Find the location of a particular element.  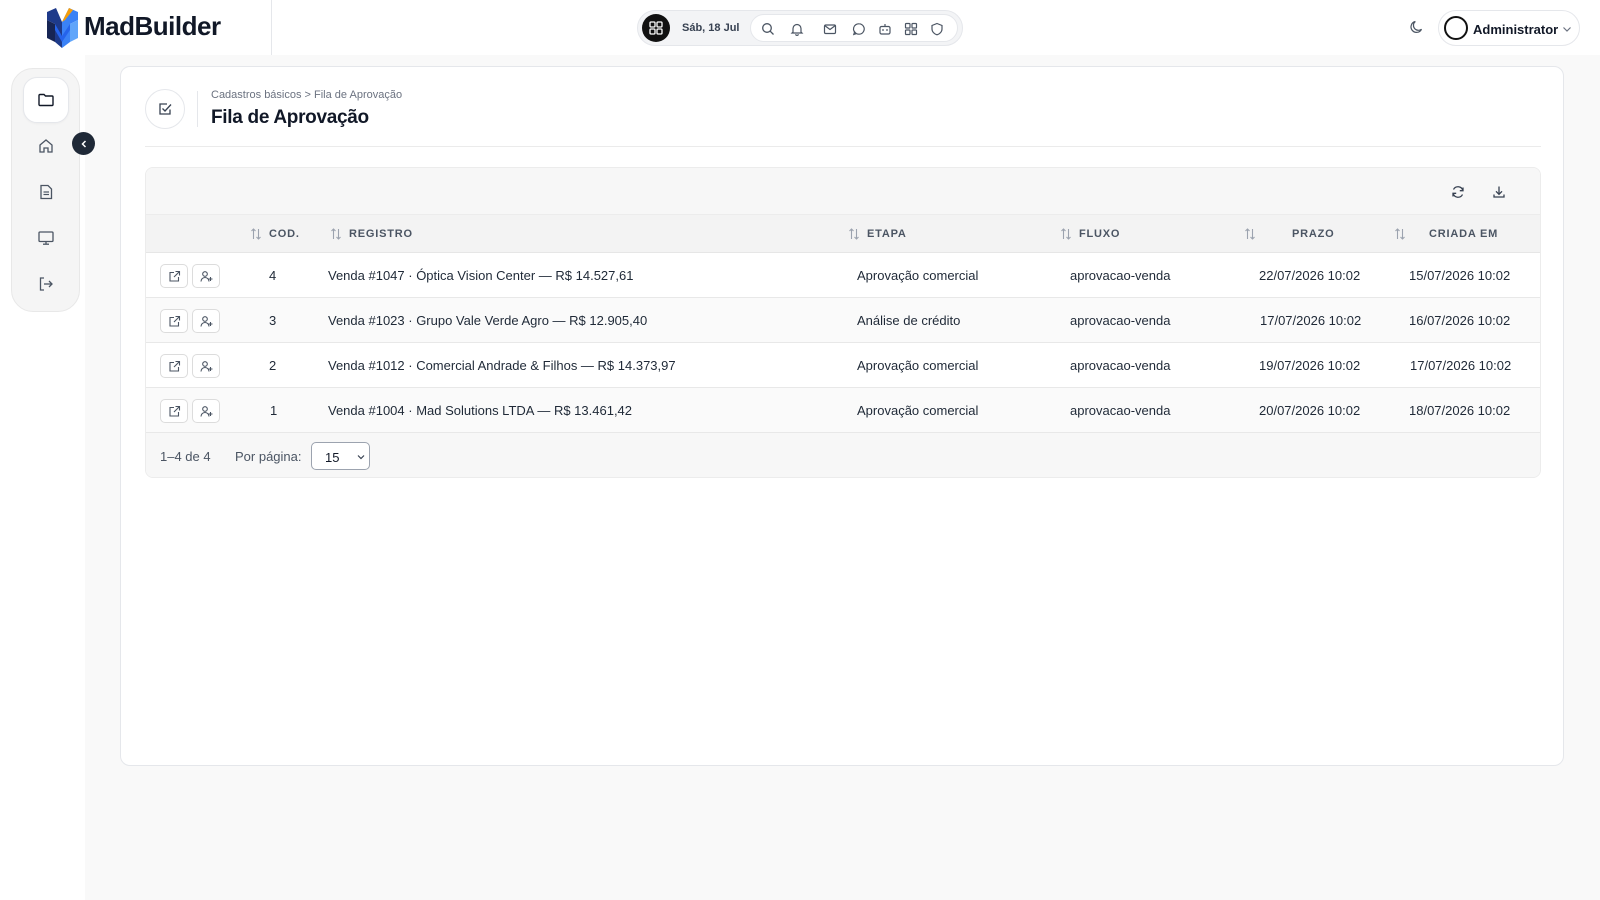

sidebar-item-logout is located at coordinates (46, 284).